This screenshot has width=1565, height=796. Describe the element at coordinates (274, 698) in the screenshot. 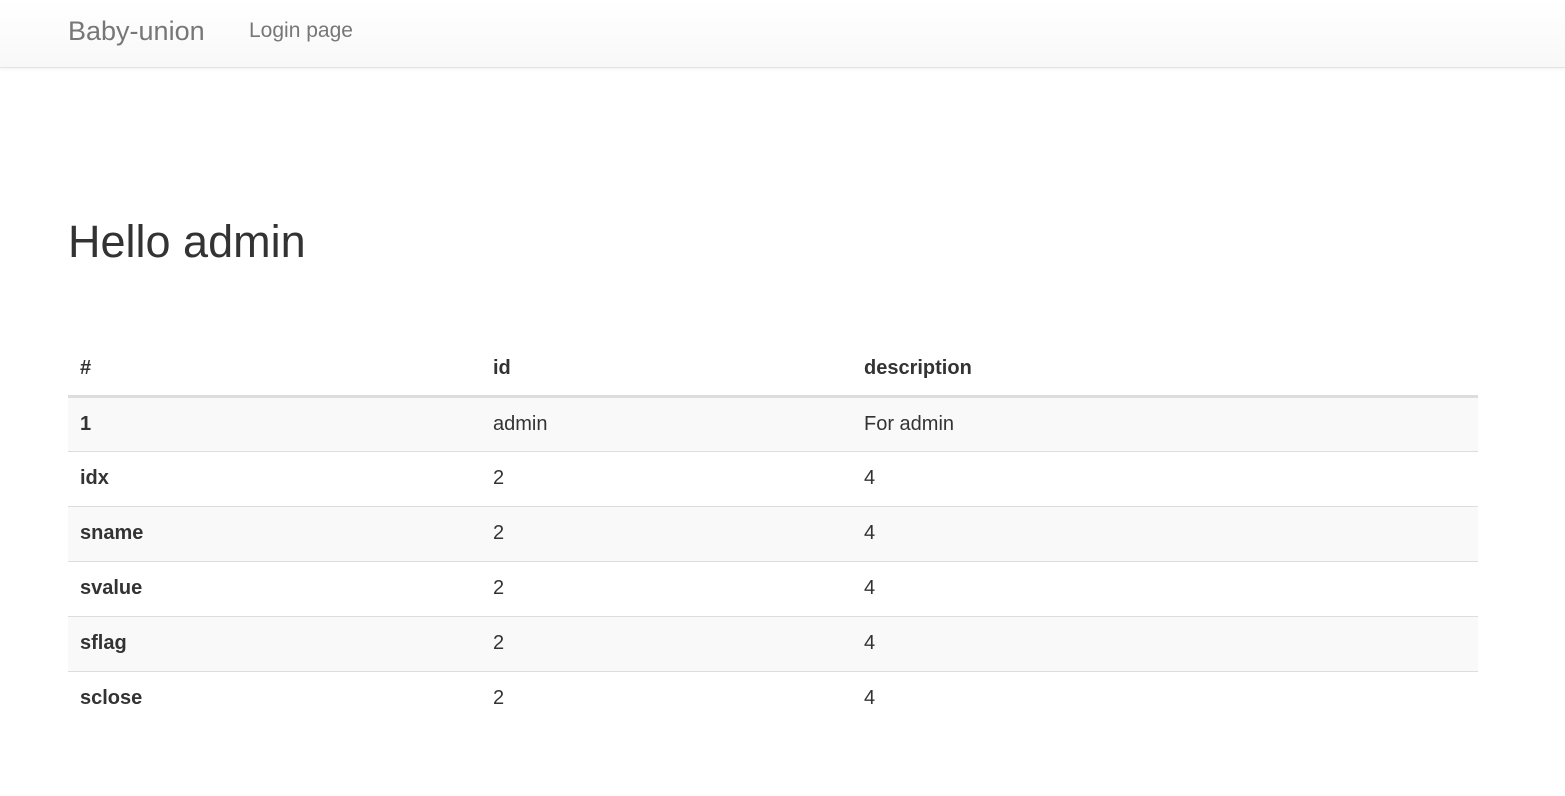

I see `table-cell-number: sclose` at that location.